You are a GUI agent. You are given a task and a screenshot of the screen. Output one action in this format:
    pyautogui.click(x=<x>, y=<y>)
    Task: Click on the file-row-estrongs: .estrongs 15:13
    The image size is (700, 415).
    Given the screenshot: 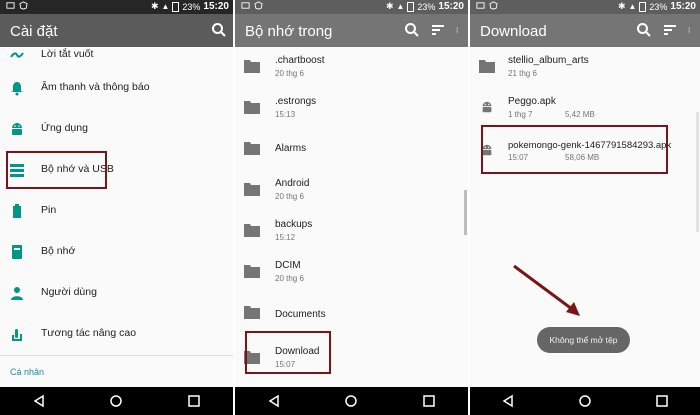 What is the action you would take?
    pyautogui.click(x=351, y=108)
    